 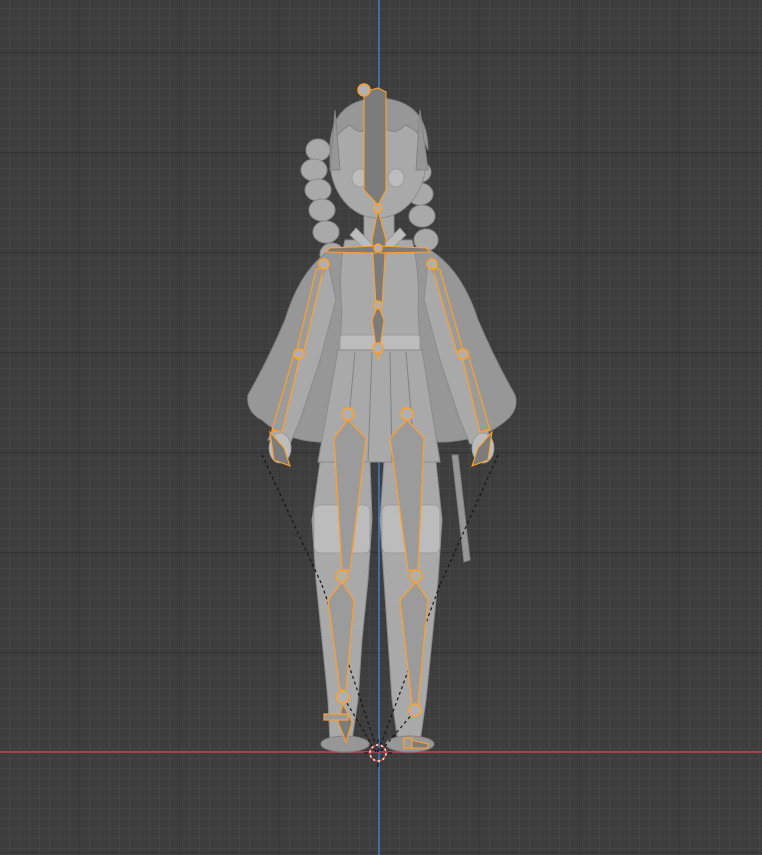 I want to click on bone-shoulders, so click(x=378, y=248).